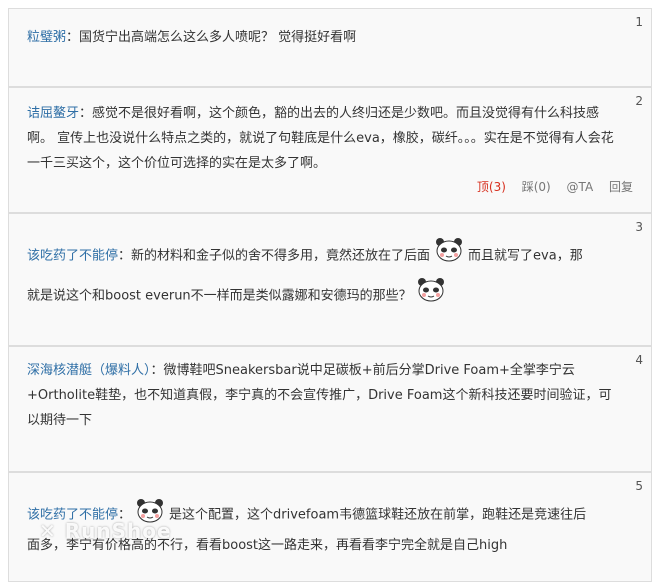 The height and width of the screenshot is (582, 660). I want to click on watermark-logo: ✕ RunShoe, so click(105, 531).